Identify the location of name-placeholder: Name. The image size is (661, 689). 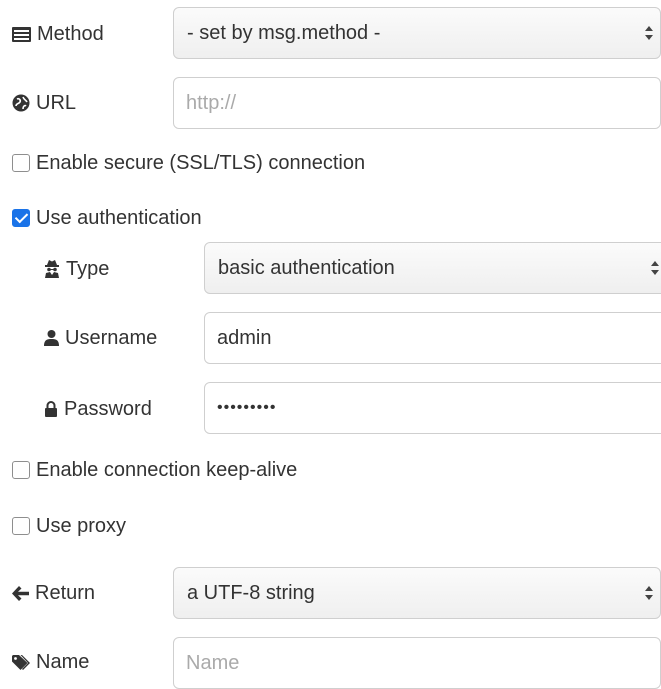
(213, 662).